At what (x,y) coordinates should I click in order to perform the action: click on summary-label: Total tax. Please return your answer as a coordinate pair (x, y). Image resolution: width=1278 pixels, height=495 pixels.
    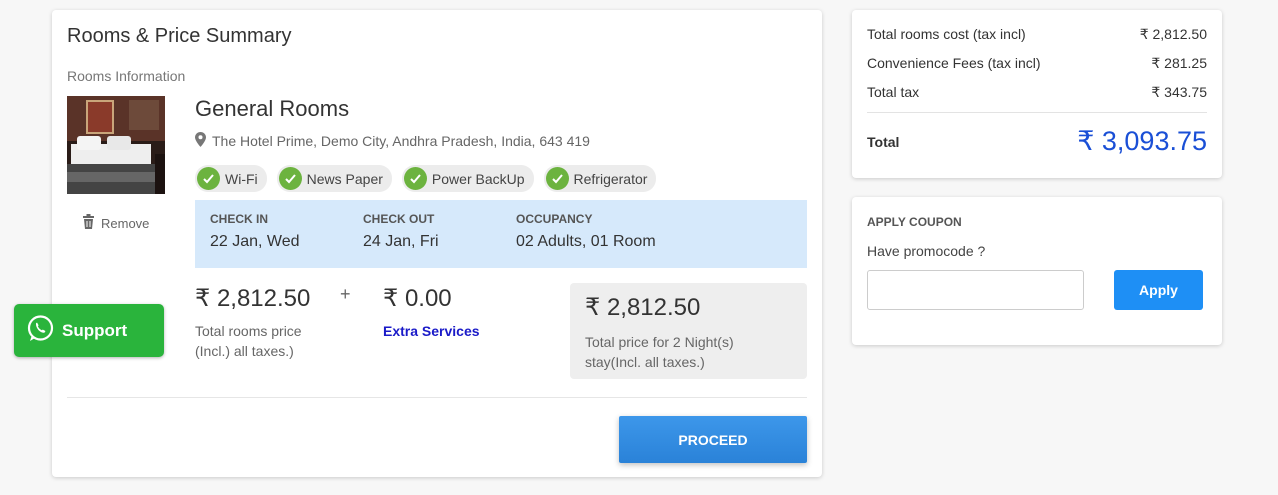
    Looking at the image, I should click on (893, 92).